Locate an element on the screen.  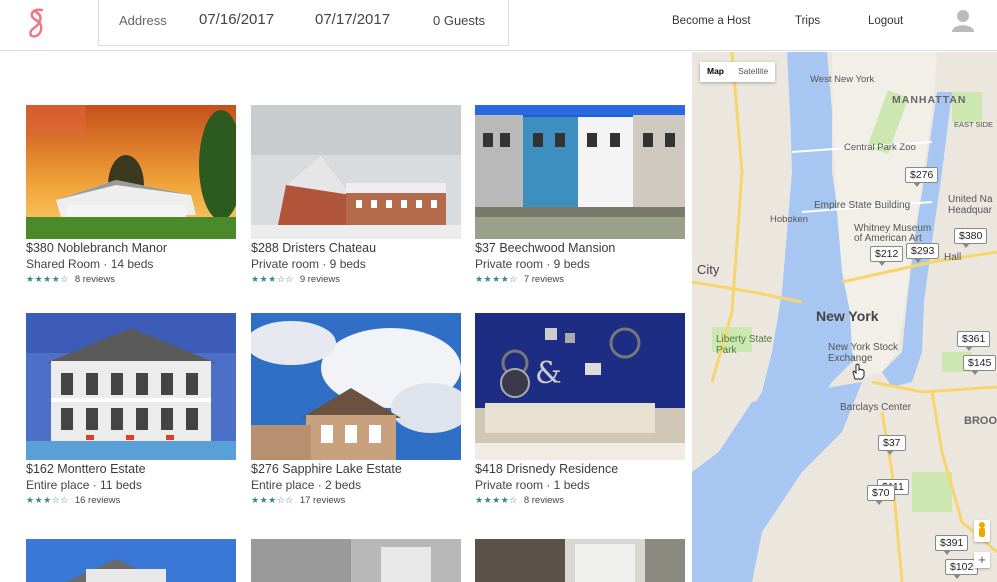
search-bar: Address 07/16/2017 07/17/2017 0 Guests is located at coordinates (303, 23).